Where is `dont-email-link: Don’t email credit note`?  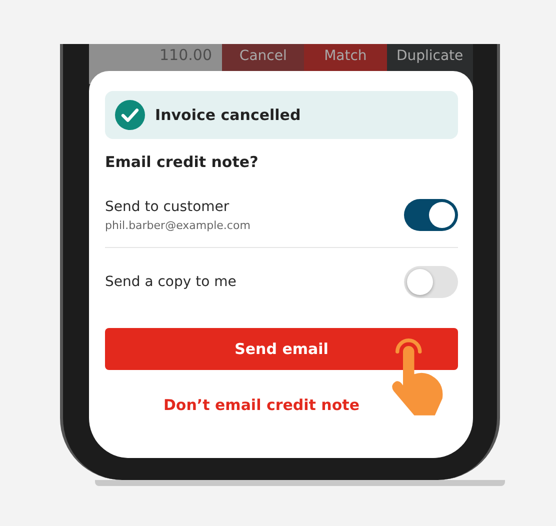 dont-email-link: Don’t email credit note is located at coordinates (261, 405).